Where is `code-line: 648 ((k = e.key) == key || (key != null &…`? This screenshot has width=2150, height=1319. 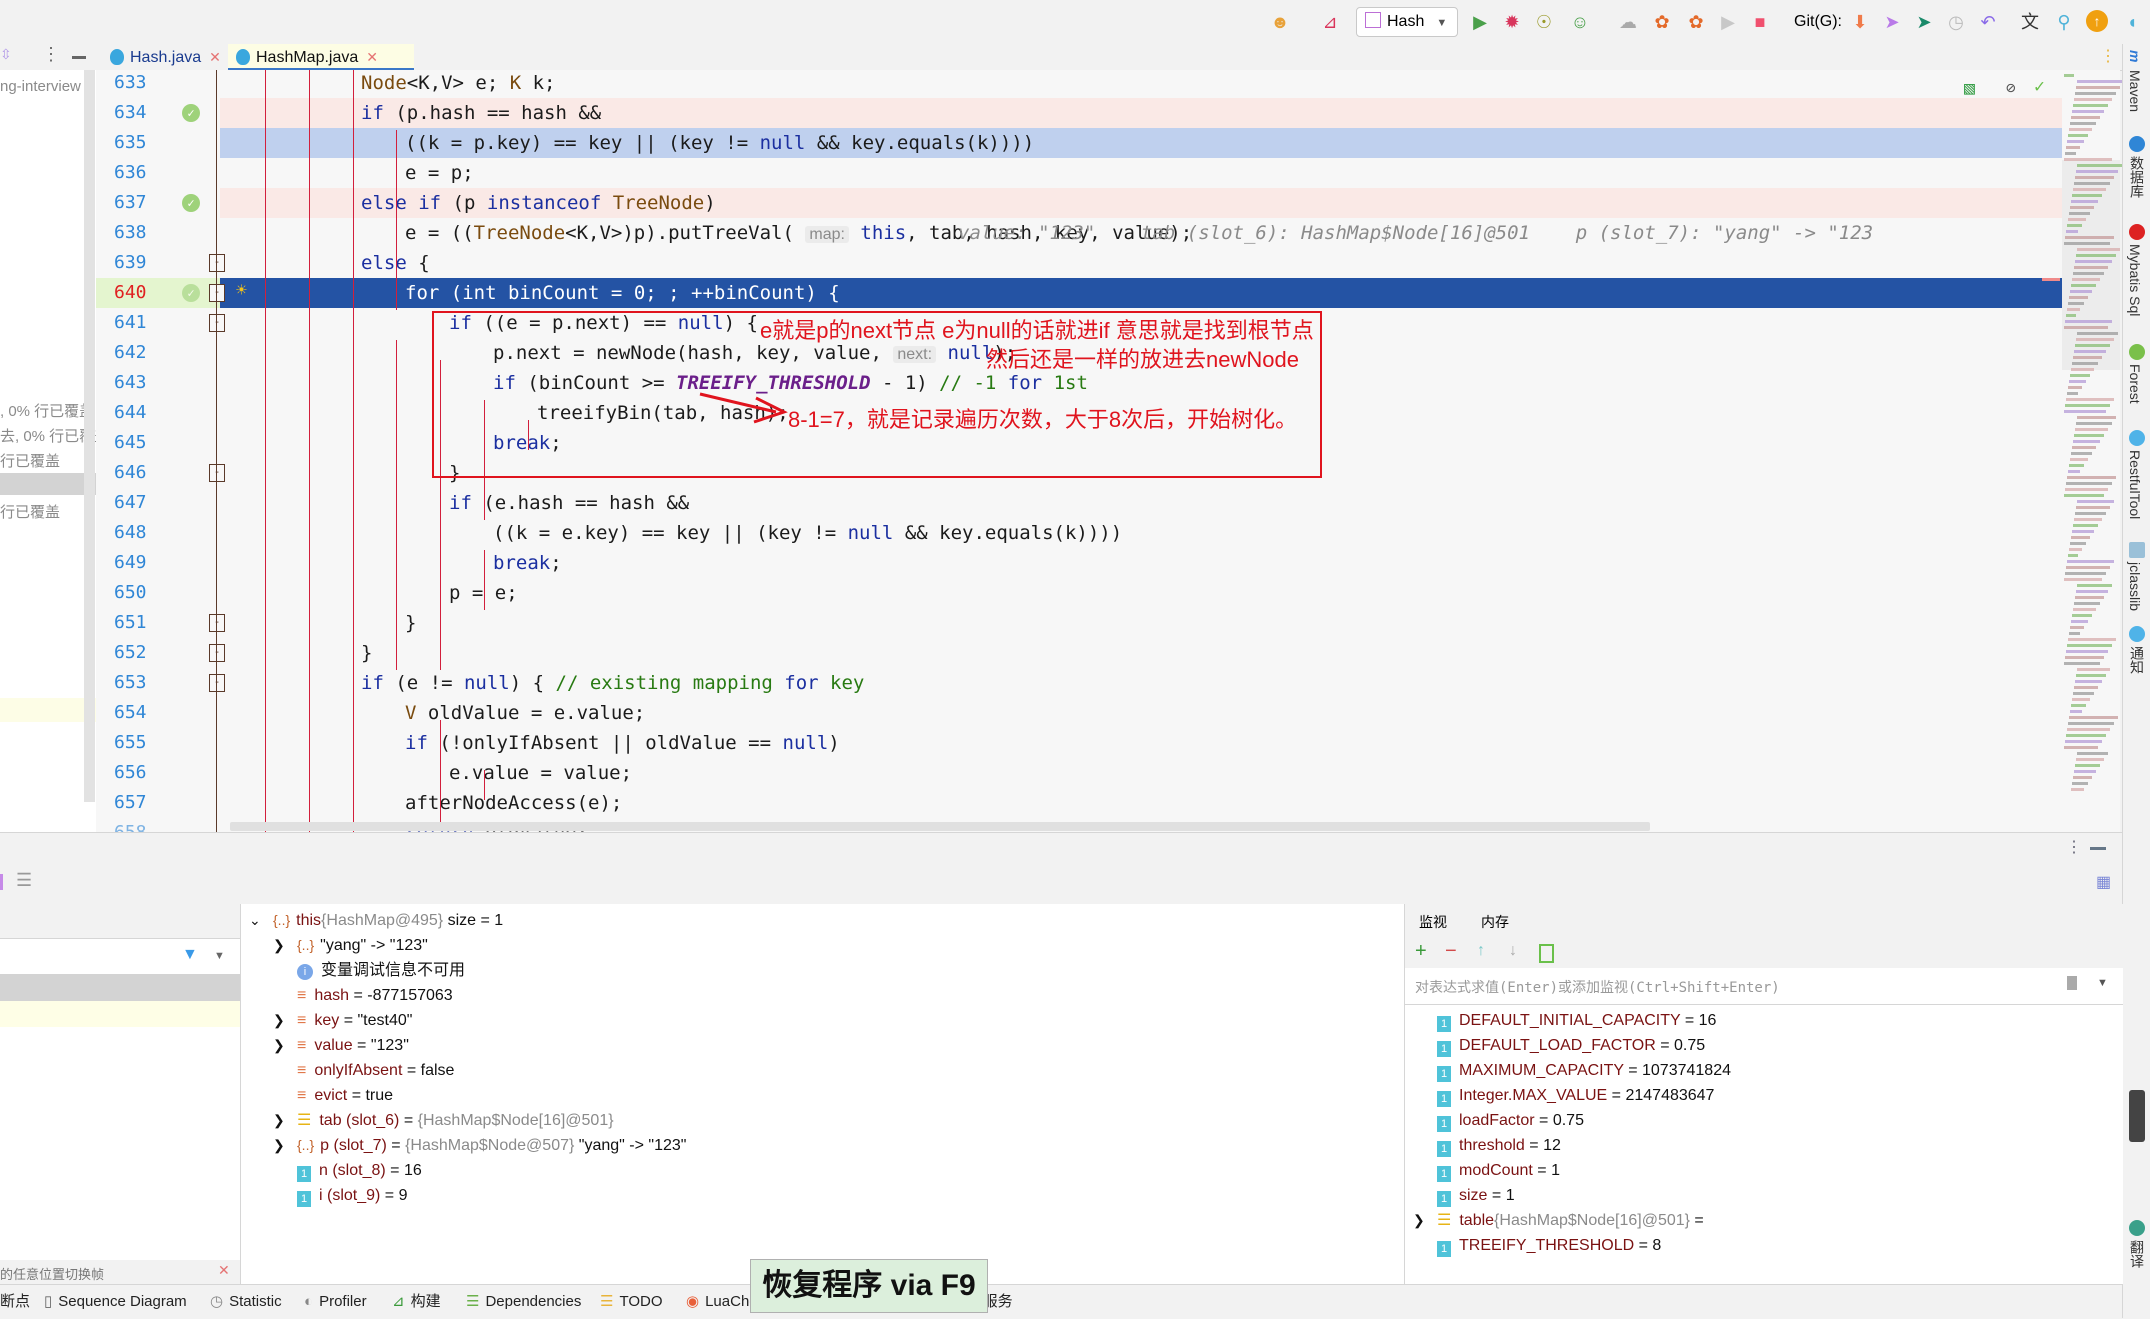
code-line: 648 ((k = e.key) == key || (key != null &… is located at coordinates (1080, 533).